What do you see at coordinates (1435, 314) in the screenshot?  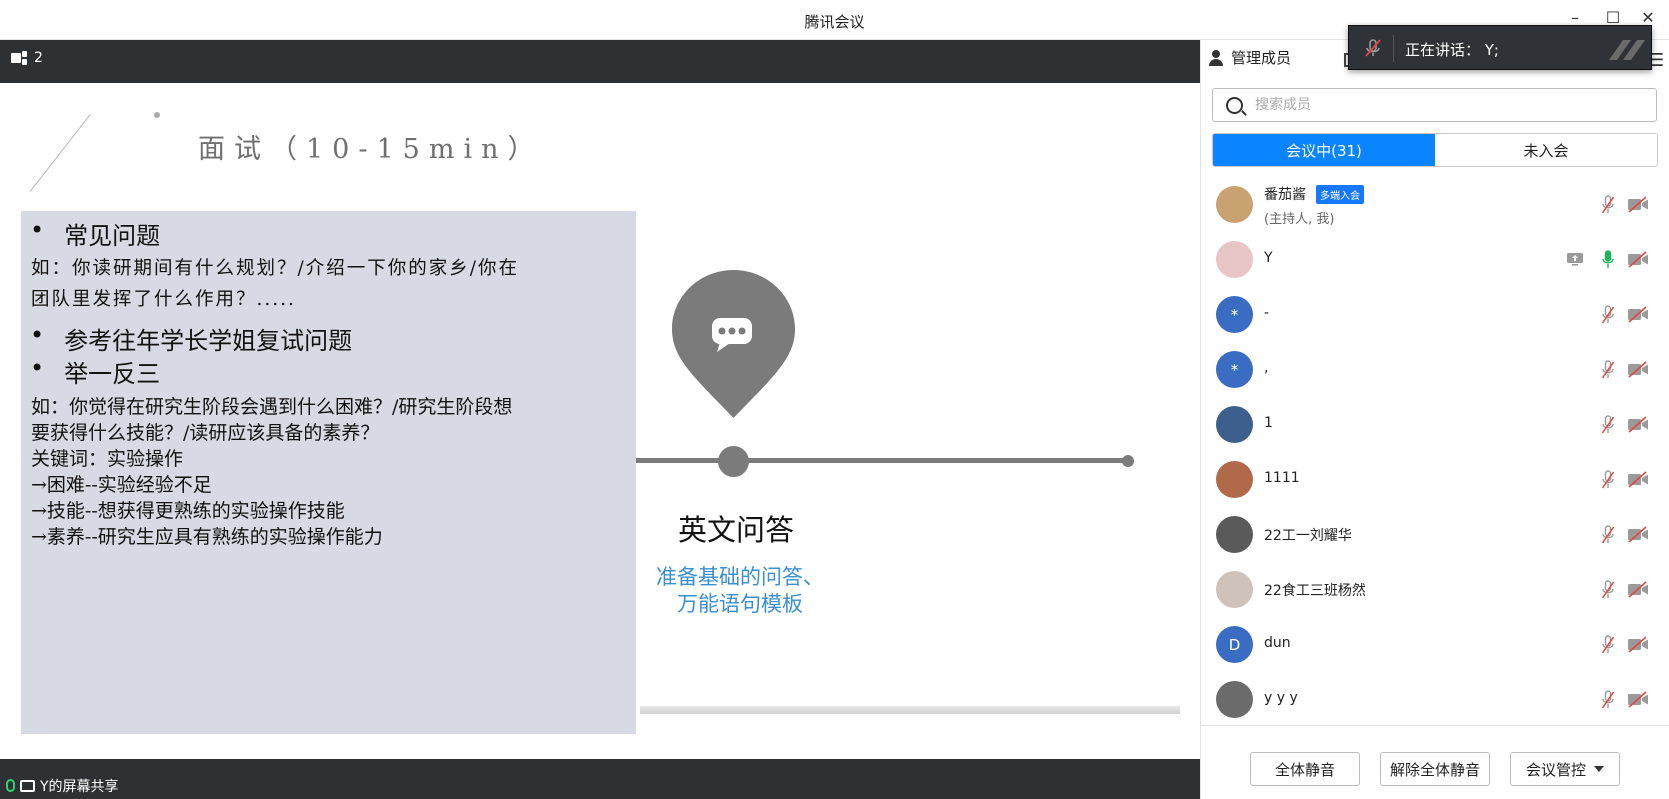 I see `member-row: * -` at bounding box center [1435, 314].